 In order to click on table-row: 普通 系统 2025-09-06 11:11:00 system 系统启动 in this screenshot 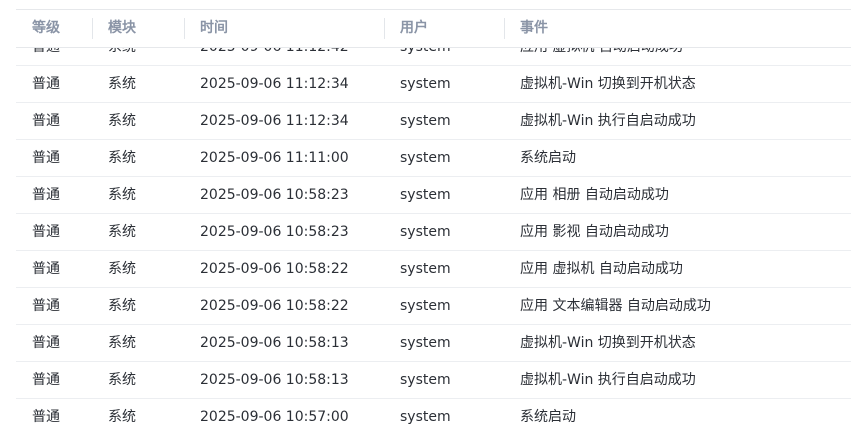, I will do `click(433, 158)`.